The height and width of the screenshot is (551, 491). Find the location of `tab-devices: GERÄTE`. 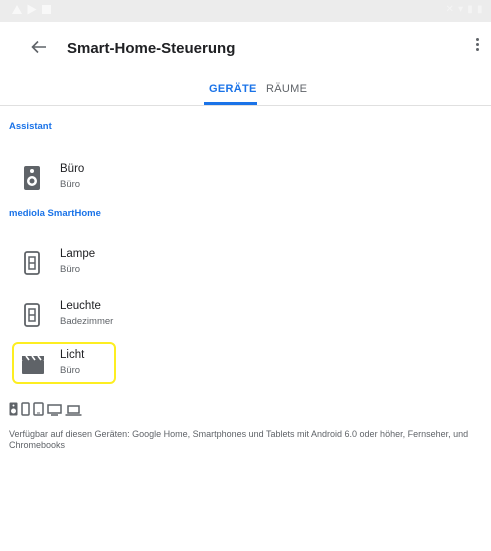

tab-devices: GERÄTE is located at coordinates (233, 89).